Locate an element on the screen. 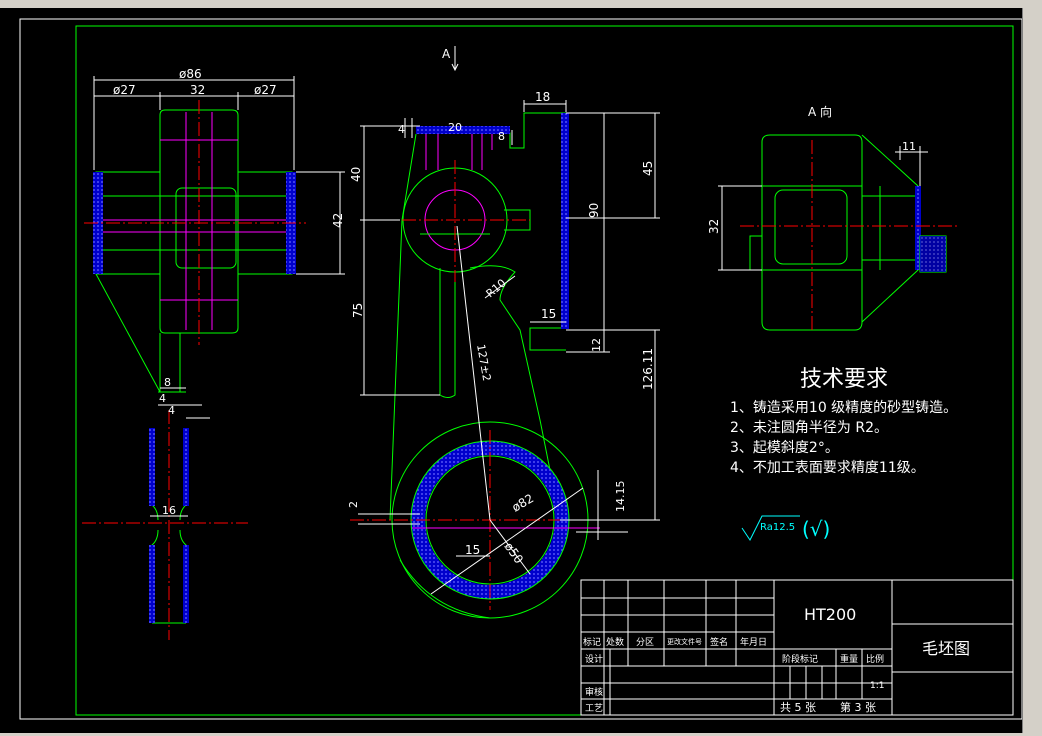  tech-item-3: 3、起模斜度2°。 is located at coordinates (784, 448).